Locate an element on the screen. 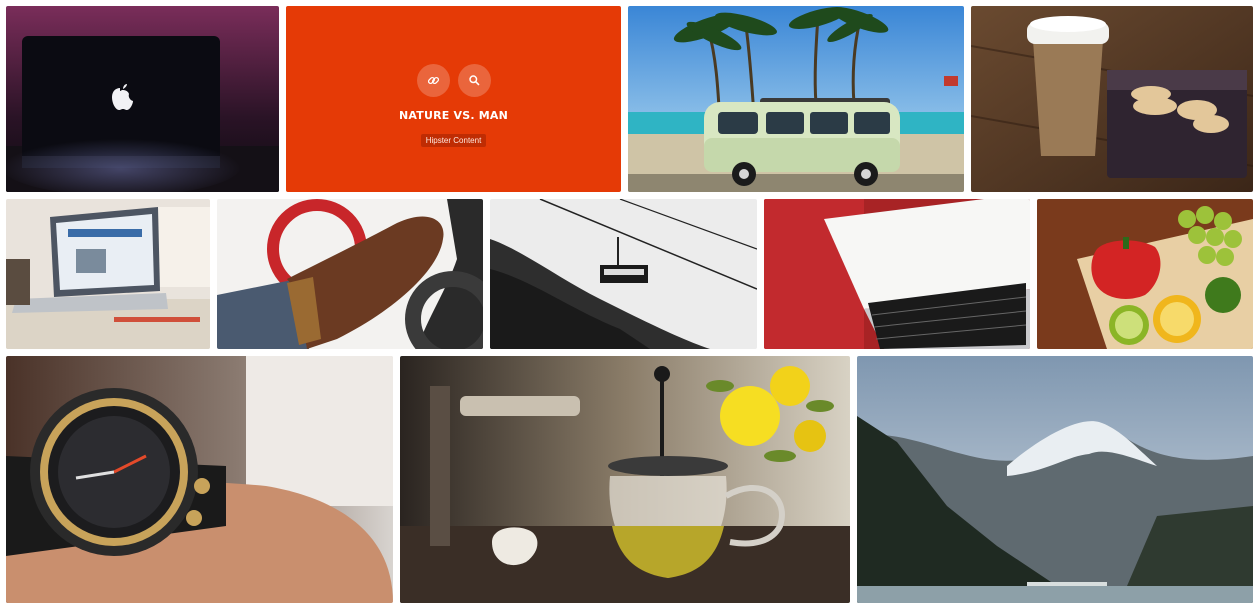  gallery-tile-teapot is located at coordinates (625, 479).